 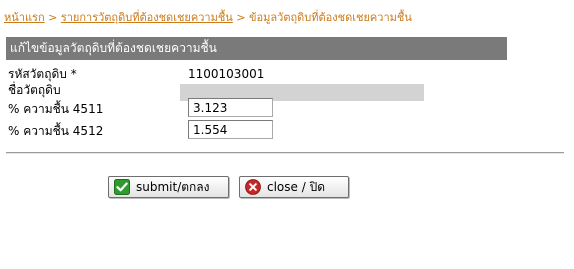 I want to click on submit-button: submit/ตกลง, so click(x=168, y=187).